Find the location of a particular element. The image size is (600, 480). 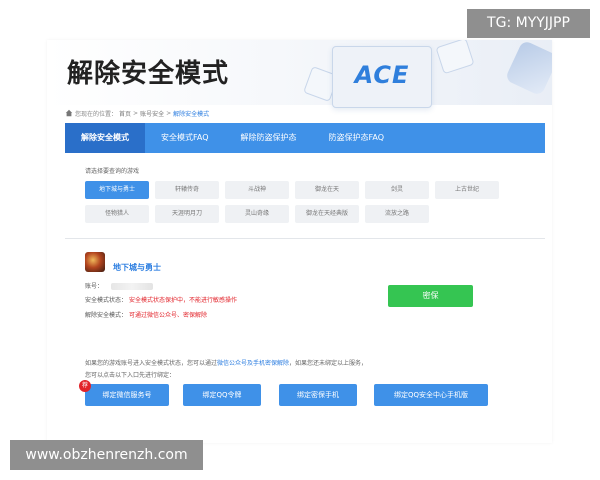

tab-bar: 解除安全模式 安全模式FAQ 解除防盗保护态 防盗保护态FAQ is located at coordinates (305, 138).